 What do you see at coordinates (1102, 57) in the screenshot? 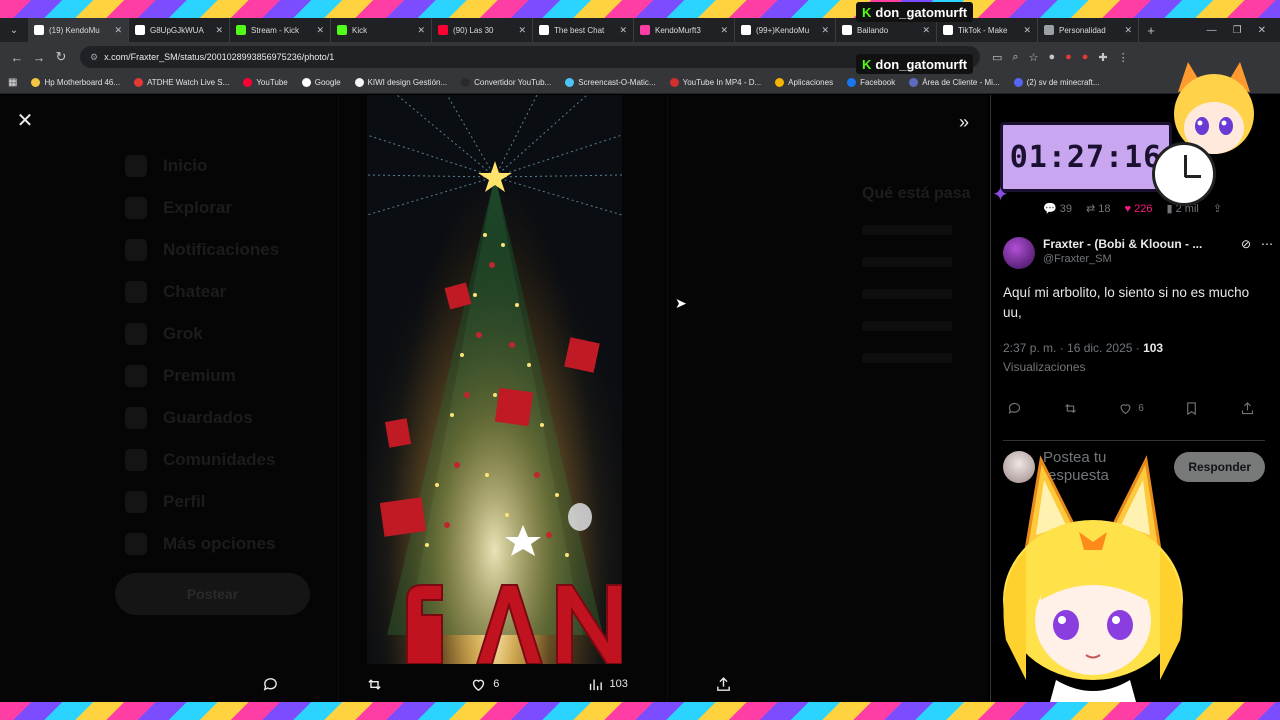
I see `puzzle-icon: ✚` at bounding box center [1102, 57].